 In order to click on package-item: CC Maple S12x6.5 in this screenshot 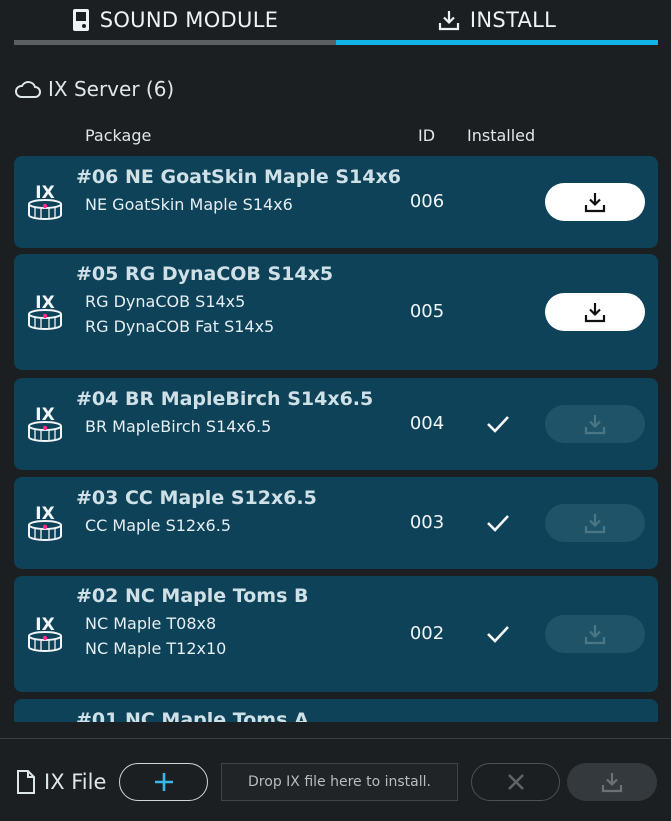, I will do `click(158, 525)`.